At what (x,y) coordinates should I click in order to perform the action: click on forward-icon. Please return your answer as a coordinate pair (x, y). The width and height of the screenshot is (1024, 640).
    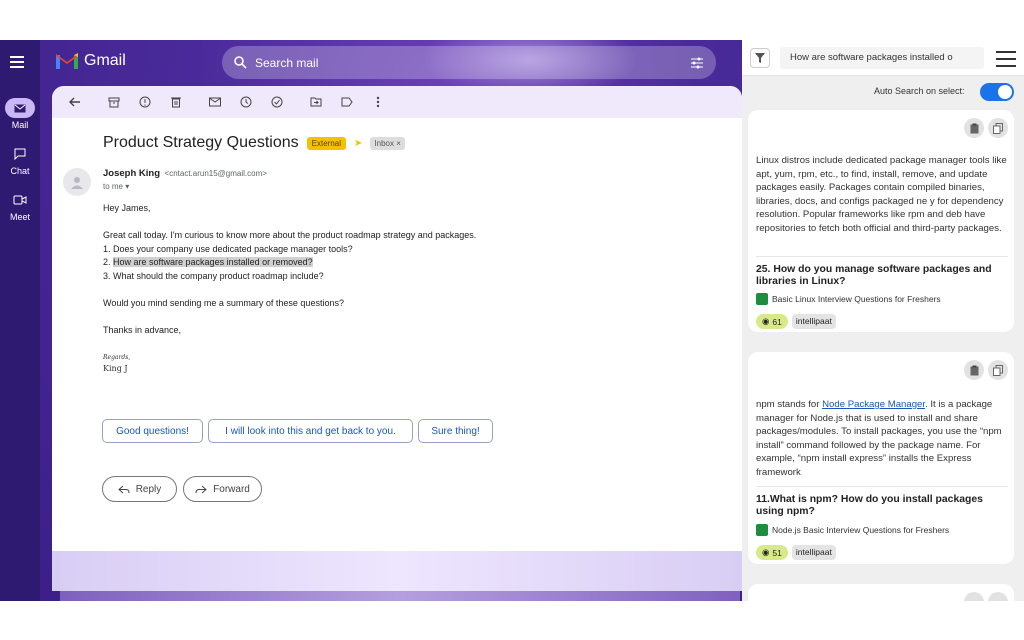
    Looking at the image, I should click on (201, 489).